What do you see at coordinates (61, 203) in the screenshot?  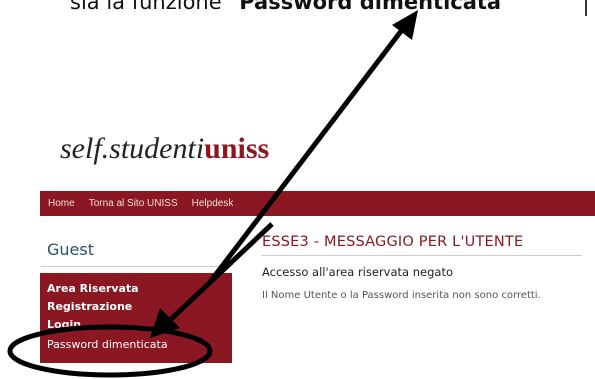 I see `nav-home: Home` at bounding box center [61, 203].